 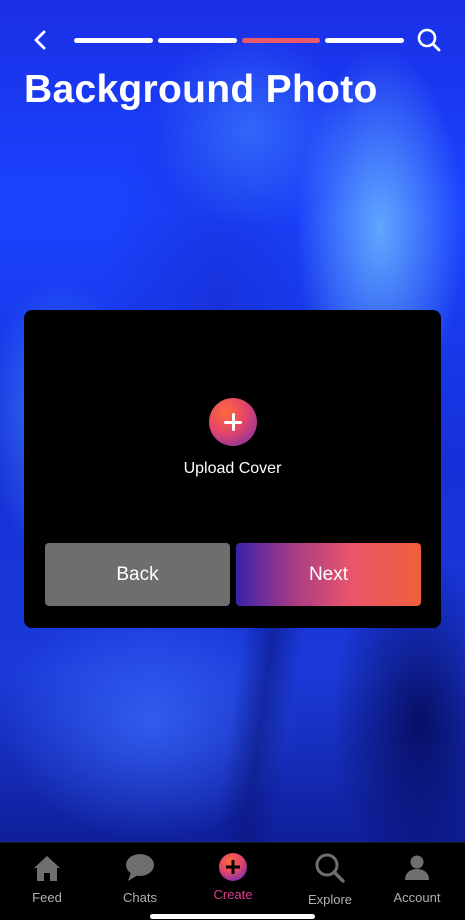 I want to click on nav-item-account: Account, so click(x=417, y=881).